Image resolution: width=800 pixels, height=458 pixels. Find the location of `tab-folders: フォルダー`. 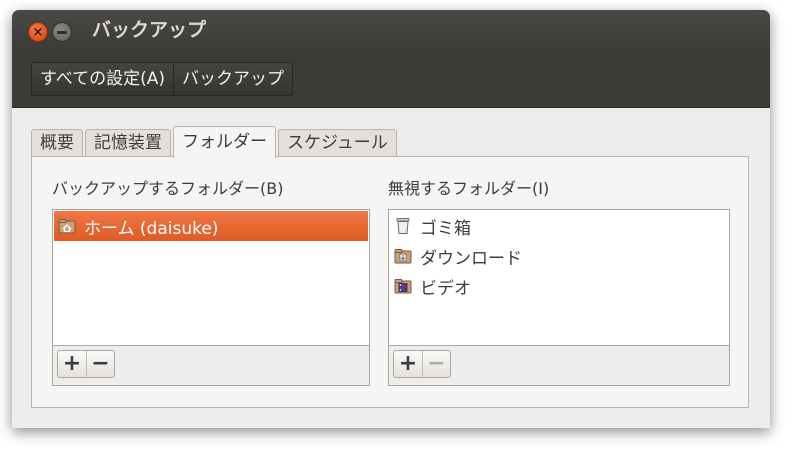

tab-folders: フォルダー is located at coordinates (224, 142).